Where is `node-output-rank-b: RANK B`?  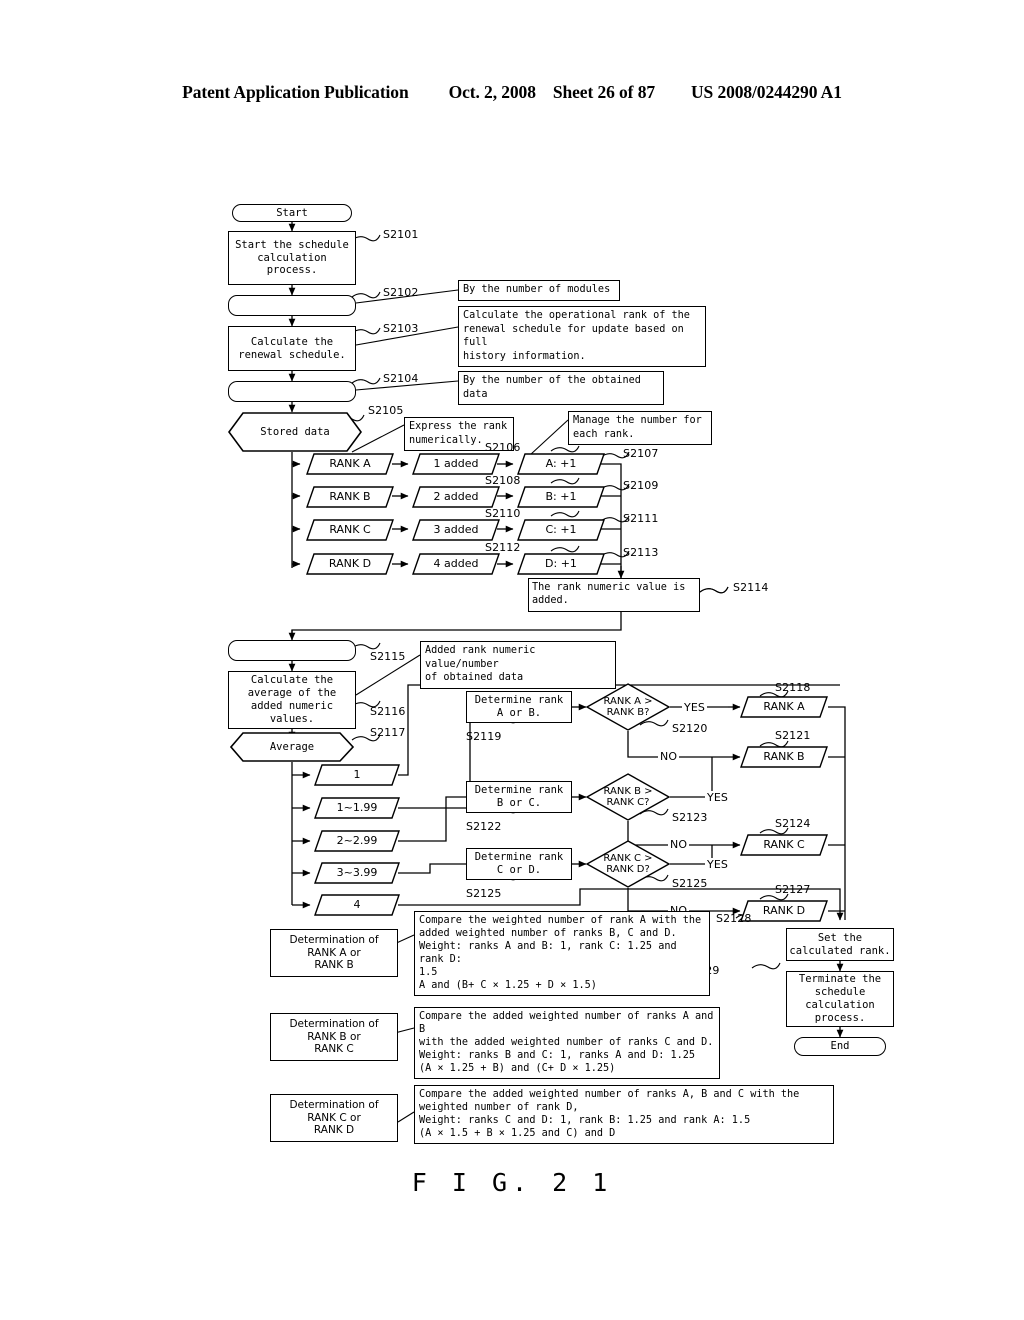 node-output-rank-b: RANK B is located at coordinates (784, 757).